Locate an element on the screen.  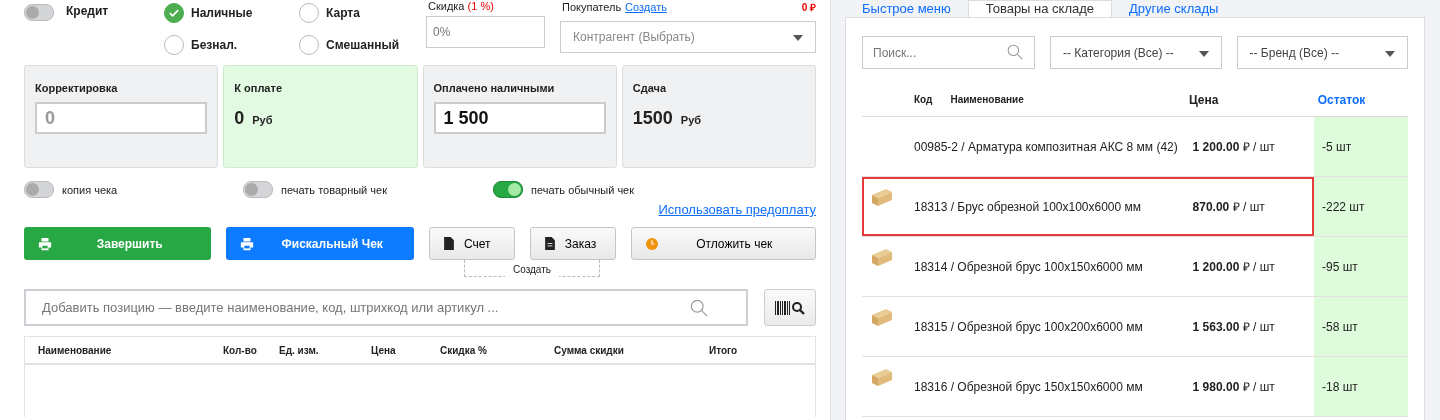
barcode-search-icon is located at coordinates (790, 307).